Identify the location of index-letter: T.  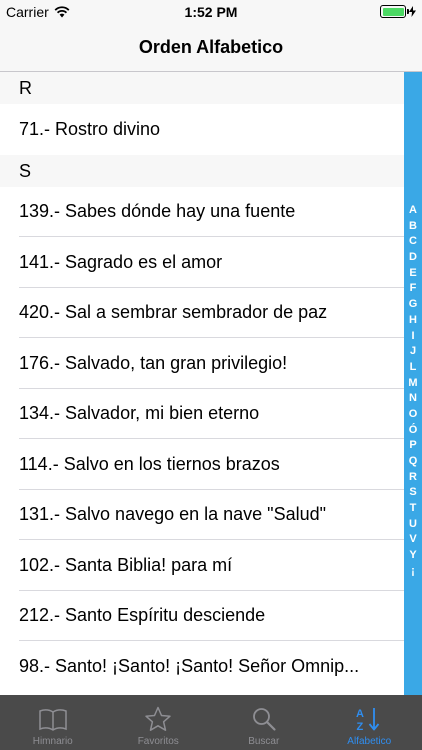
(413, 509).